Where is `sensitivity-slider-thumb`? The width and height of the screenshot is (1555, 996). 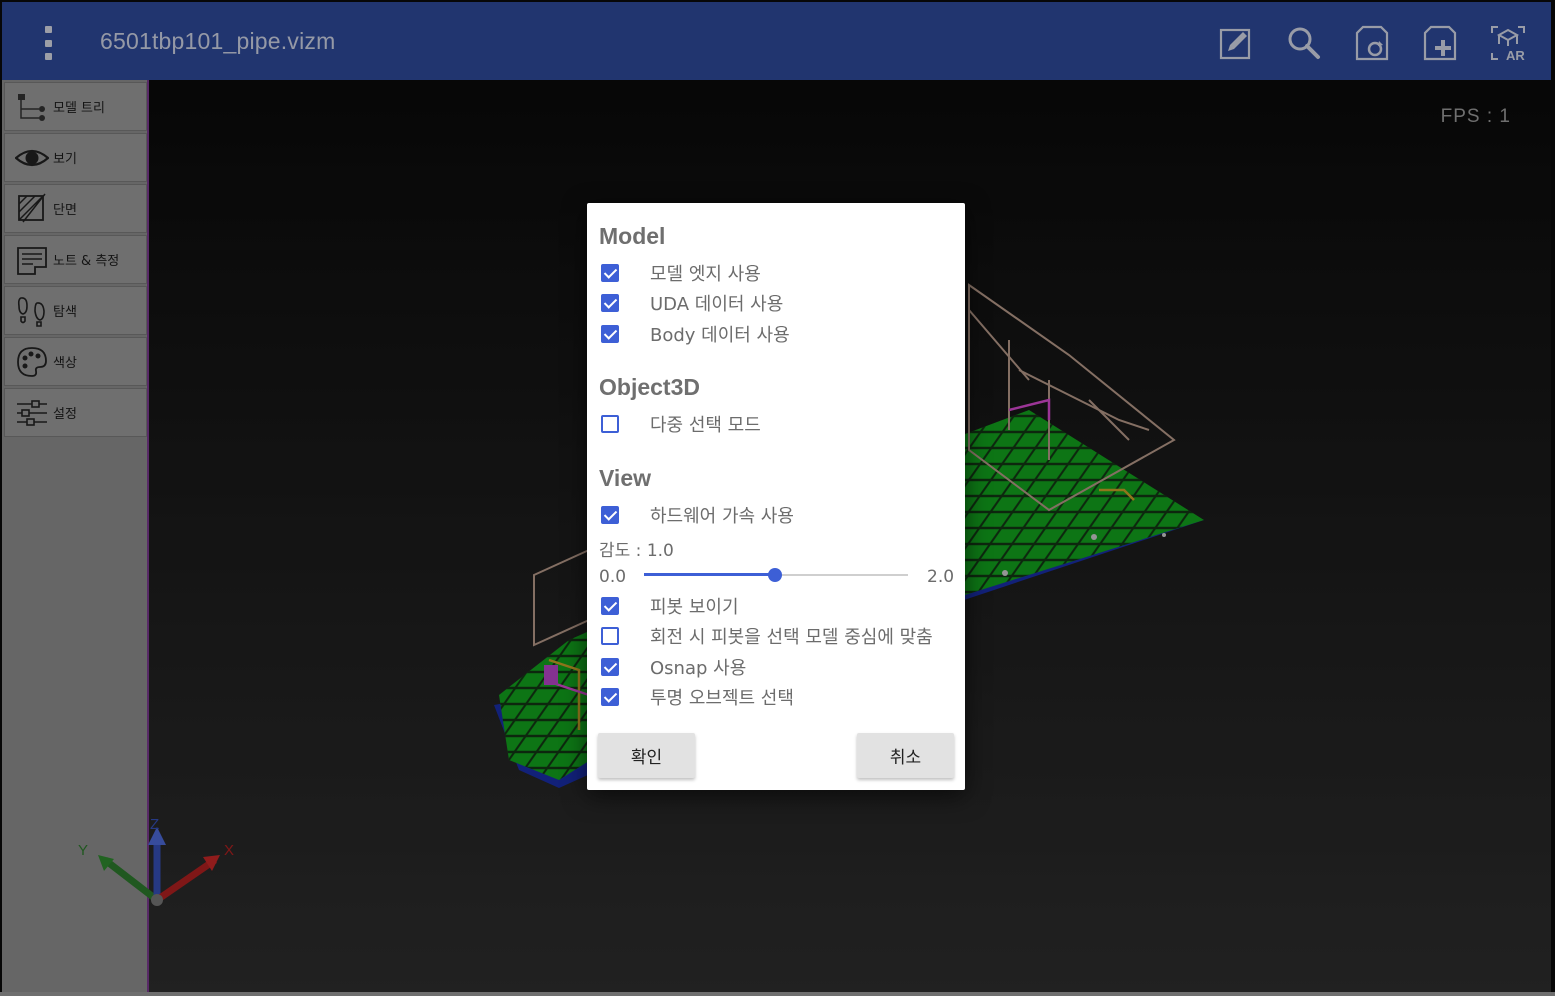
sensitivity-slider-thumb is located at coordinates (775, 575).